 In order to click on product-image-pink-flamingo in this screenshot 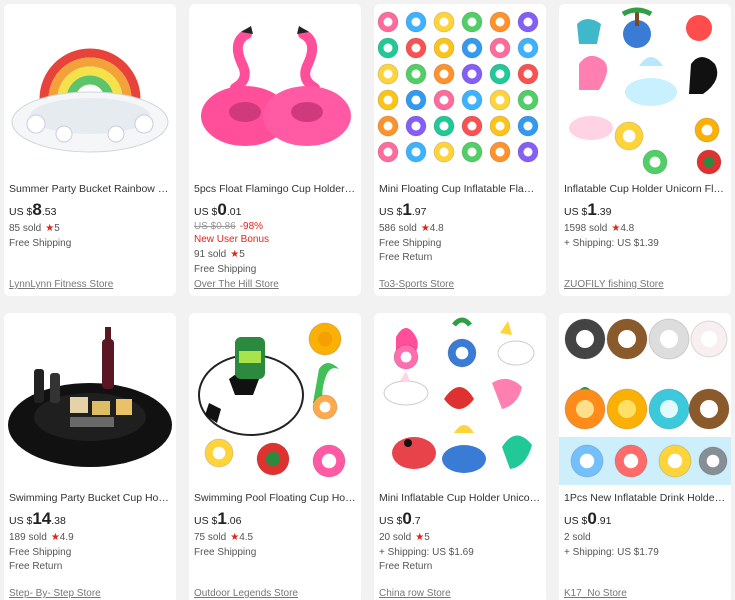, I will do `click(275, 90)`.